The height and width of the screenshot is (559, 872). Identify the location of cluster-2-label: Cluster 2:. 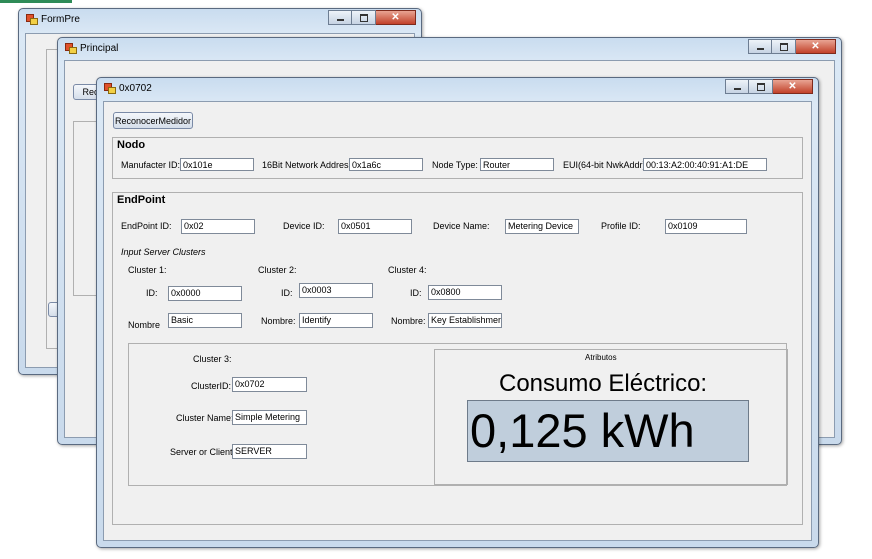
(277, 270).